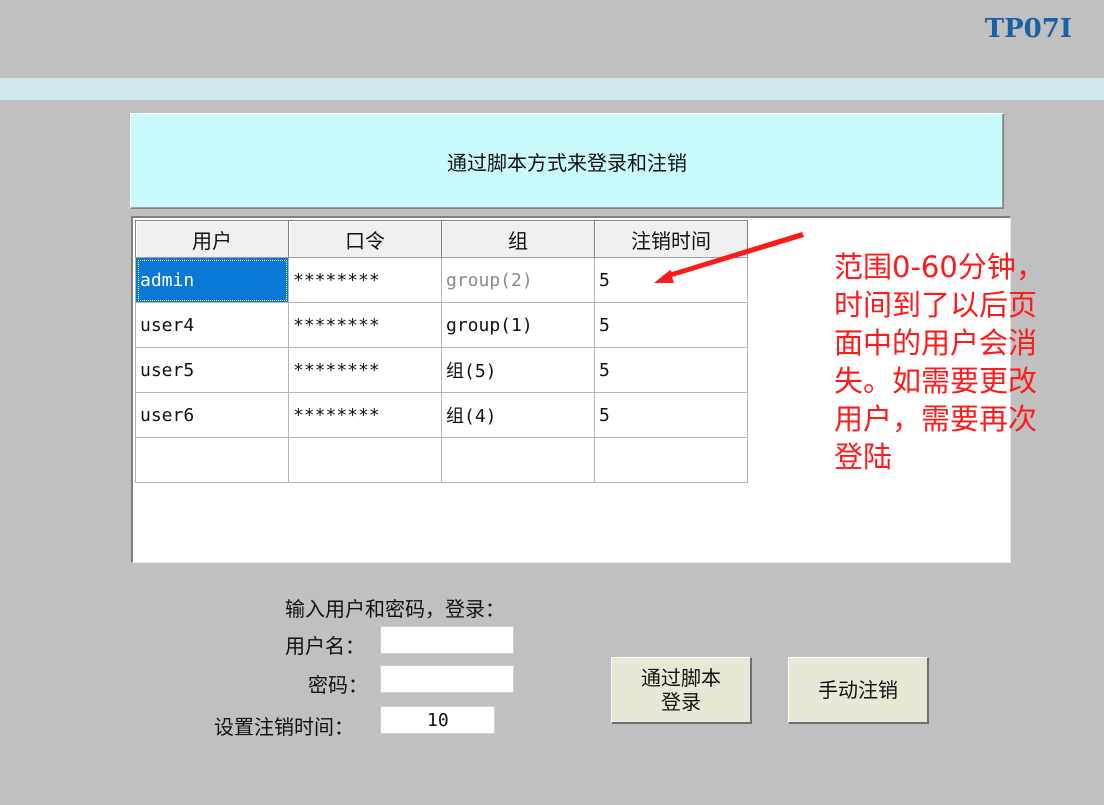 This screenshot has height=805, width=1104. I want to click on table-row: user5 ******** 组(5) 5, so click(441, 370).